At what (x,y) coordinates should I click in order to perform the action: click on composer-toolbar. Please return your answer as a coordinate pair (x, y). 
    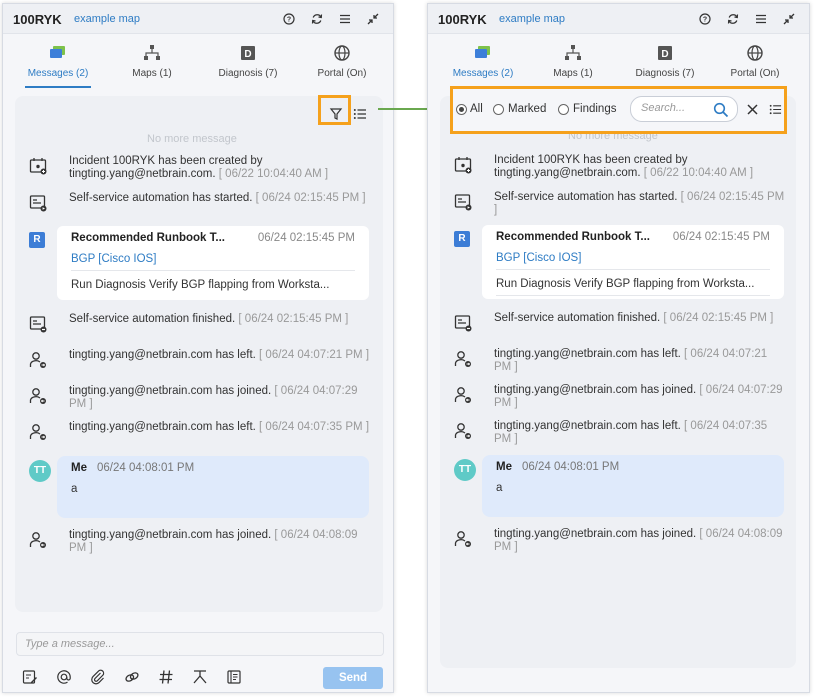
    Looking at the image, I should click on (132, 677).